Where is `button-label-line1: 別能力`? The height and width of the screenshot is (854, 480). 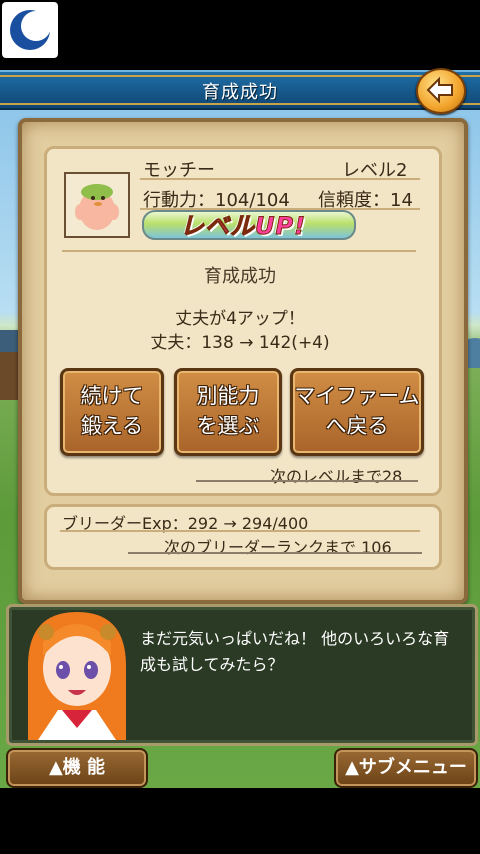 button-label-line1: 別能力 is located at coordinates (228, 396).